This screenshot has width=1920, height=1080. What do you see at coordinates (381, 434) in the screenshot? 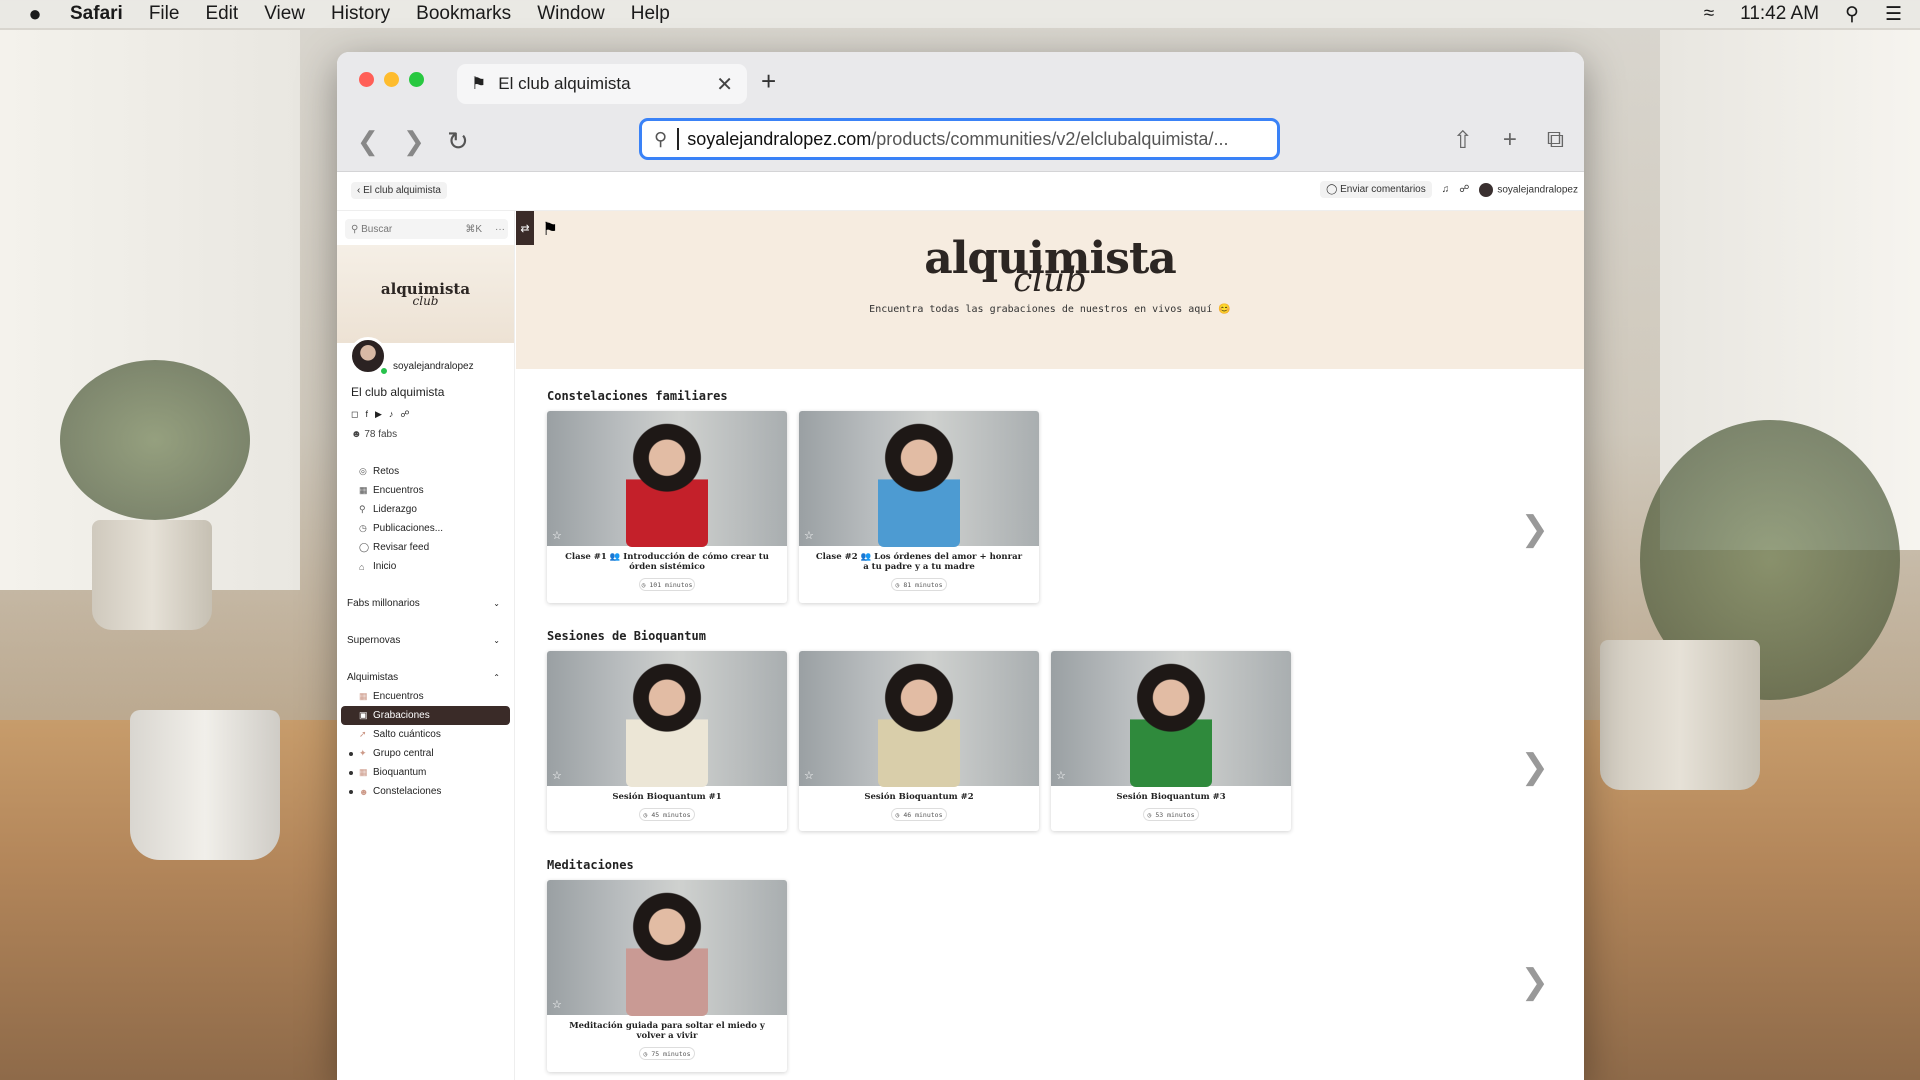
I see `members-label: 78 fabs` at bounding box center [381, 434].